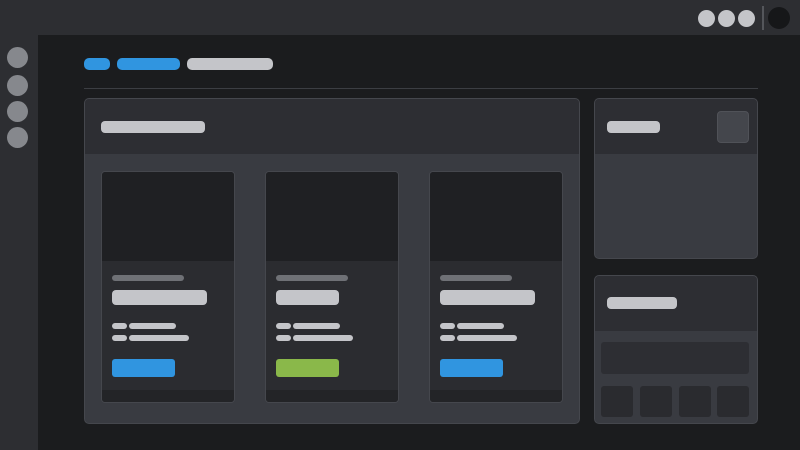 The image size is (800, 450). I want to click on side-panel-top-header, so click(676, 126).